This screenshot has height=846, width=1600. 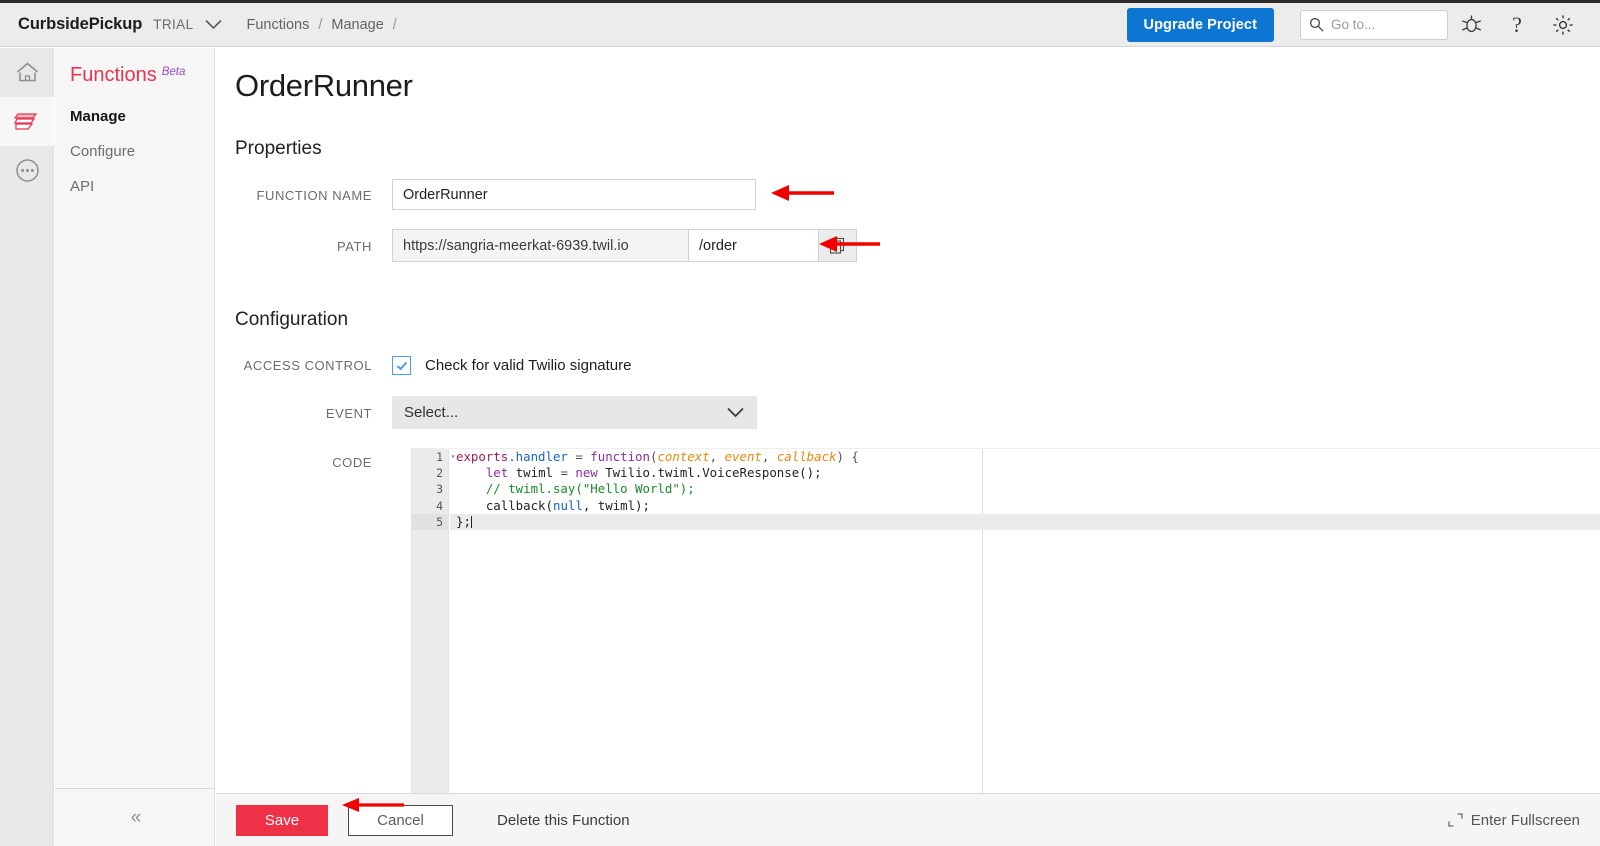 I want to click on enter-fullscreen-button: Enter Fullscreen, so click(x=1514, y=820).